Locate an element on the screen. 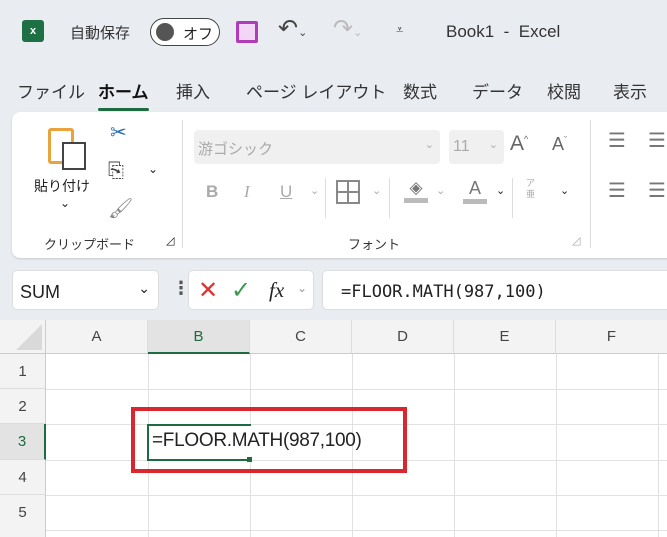  font-size-select: 11 ⌄ is located at coordinates (476, 147).